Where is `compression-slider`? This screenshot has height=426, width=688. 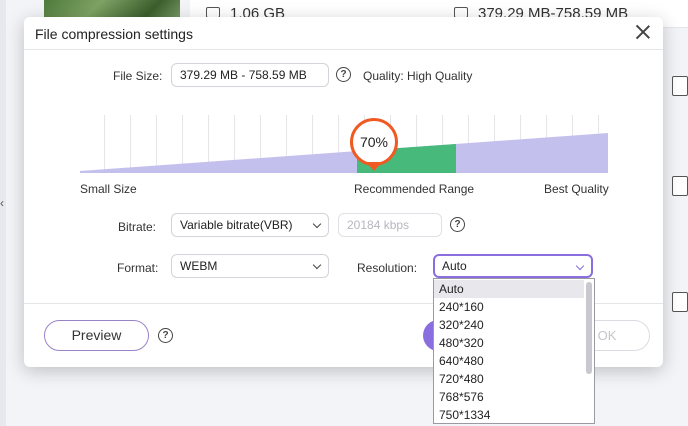
compression-slider is located at coordinates (344, 144).